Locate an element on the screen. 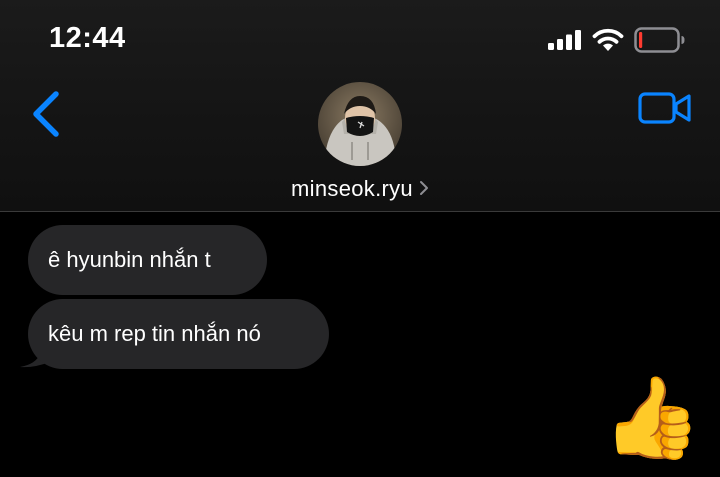 The width and height of the screenshot is (720, 477). contact-name-button: minseok.ryu is located at coordinates (360, 189).